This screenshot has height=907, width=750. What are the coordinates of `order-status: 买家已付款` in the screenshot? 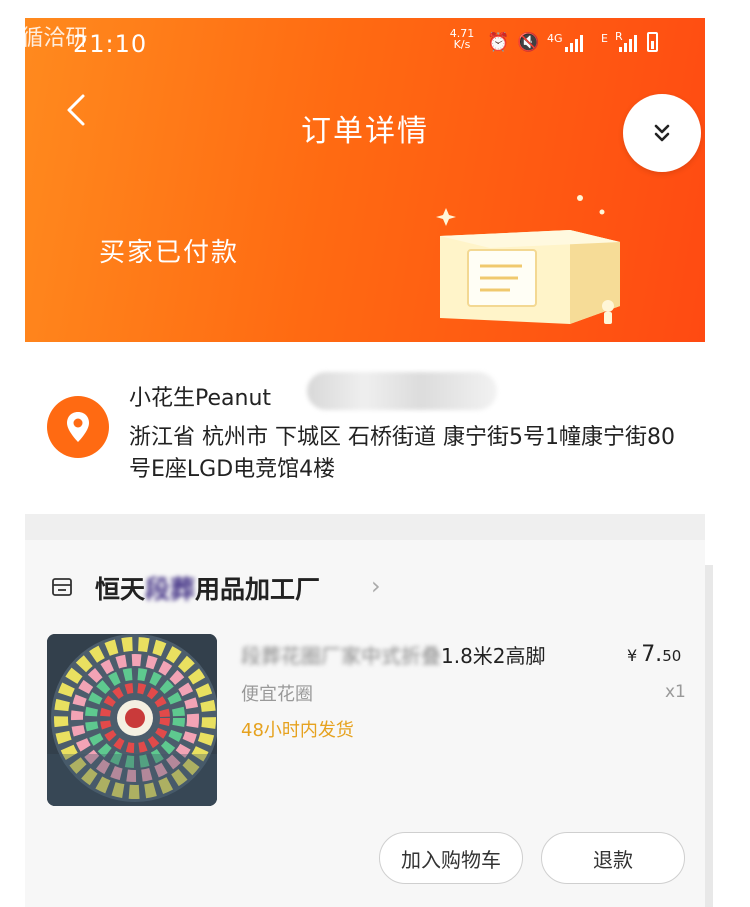 It's located at (169, 253).